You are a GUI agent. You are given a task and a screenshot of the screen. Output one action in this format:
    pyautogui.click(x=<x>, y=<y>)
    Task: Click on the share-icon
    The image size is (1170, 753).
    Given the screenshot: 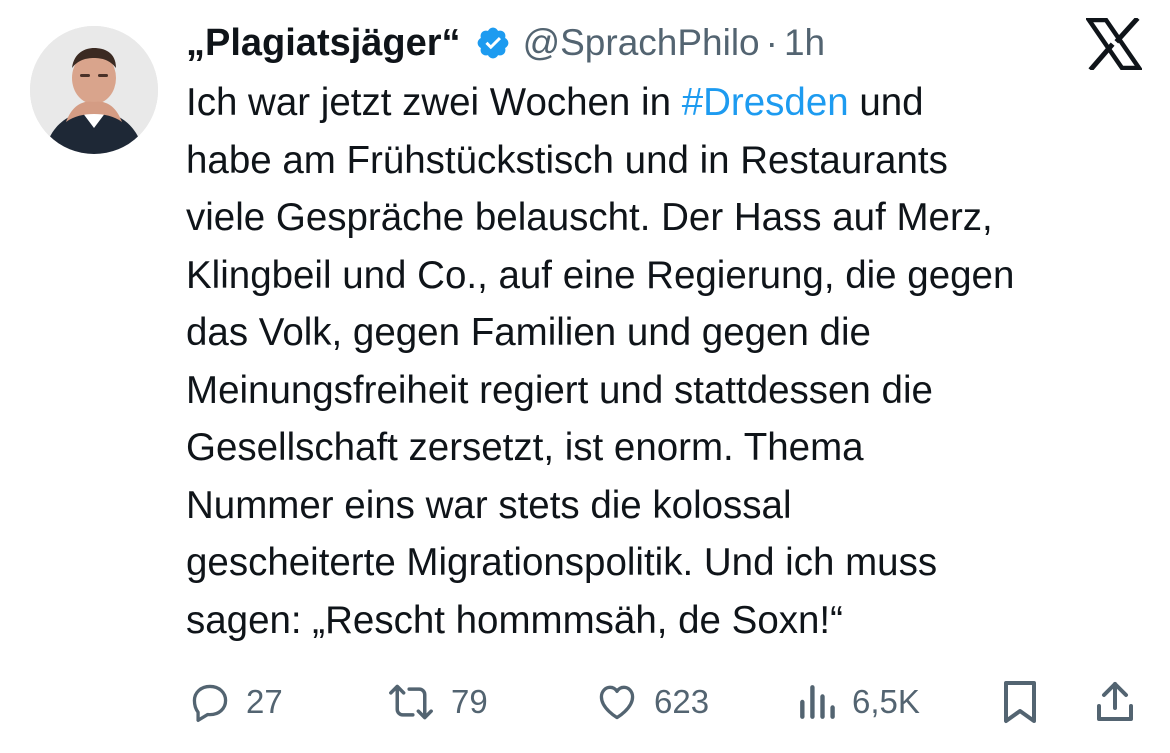 What is the action you would take?
    pyautogui.click(x=1115, y=702)
    